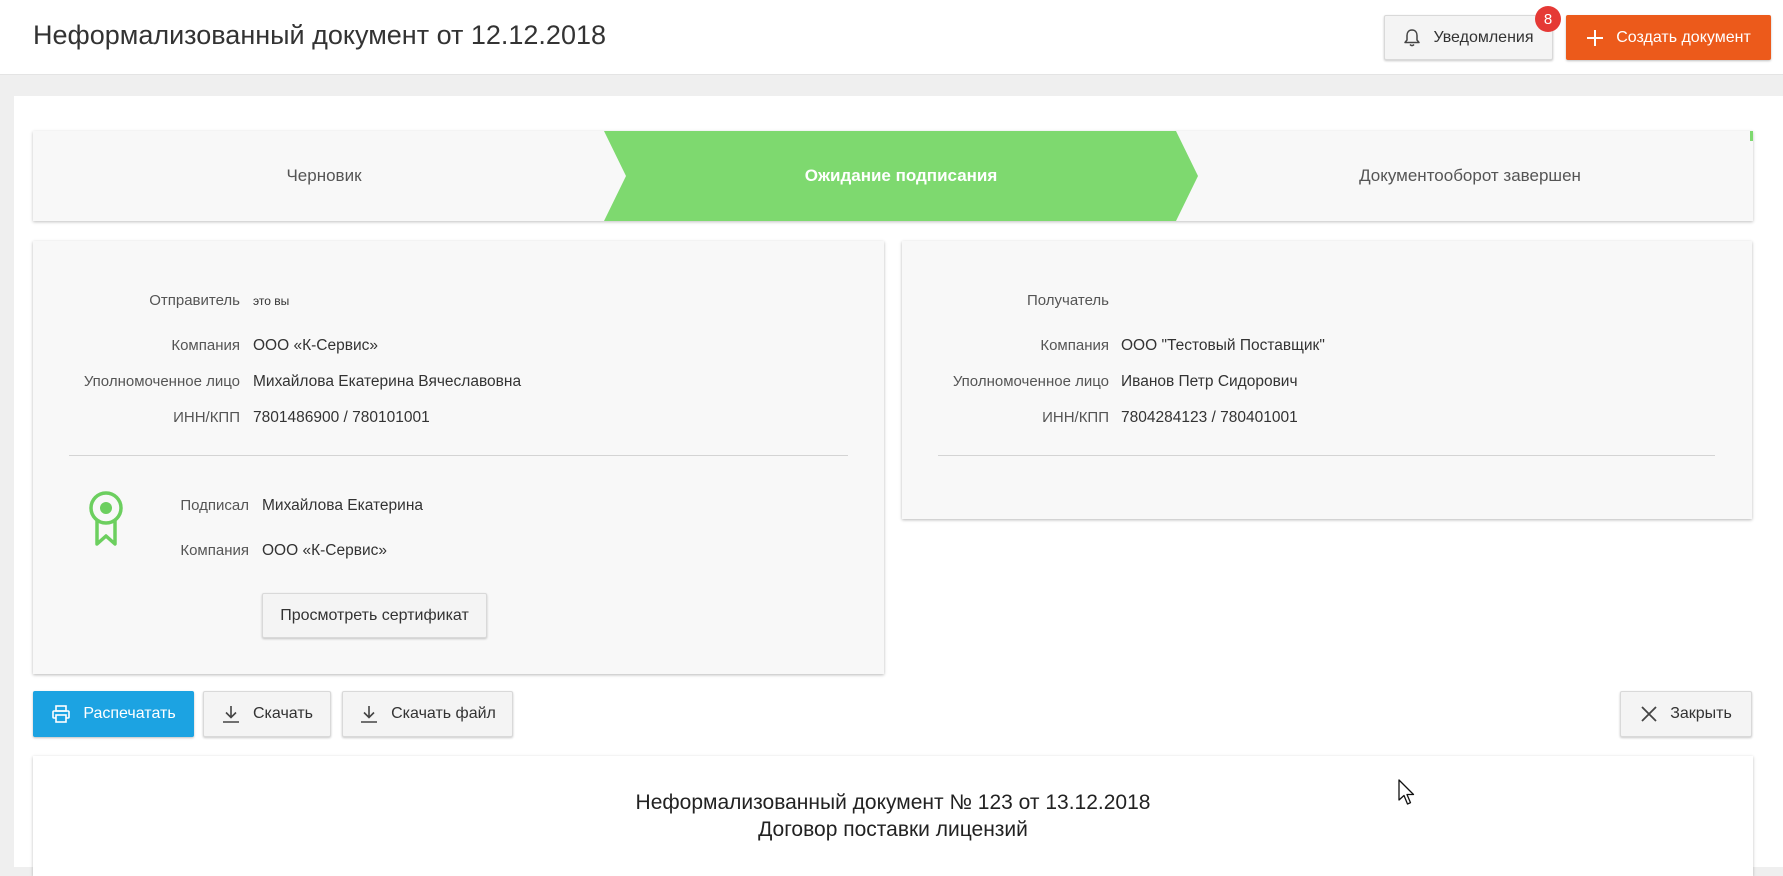 This screenshot has height=876, width=1783. Describe the element at coordinates (369, 714) in the screenshot. I see `download-file-icon` at that location.